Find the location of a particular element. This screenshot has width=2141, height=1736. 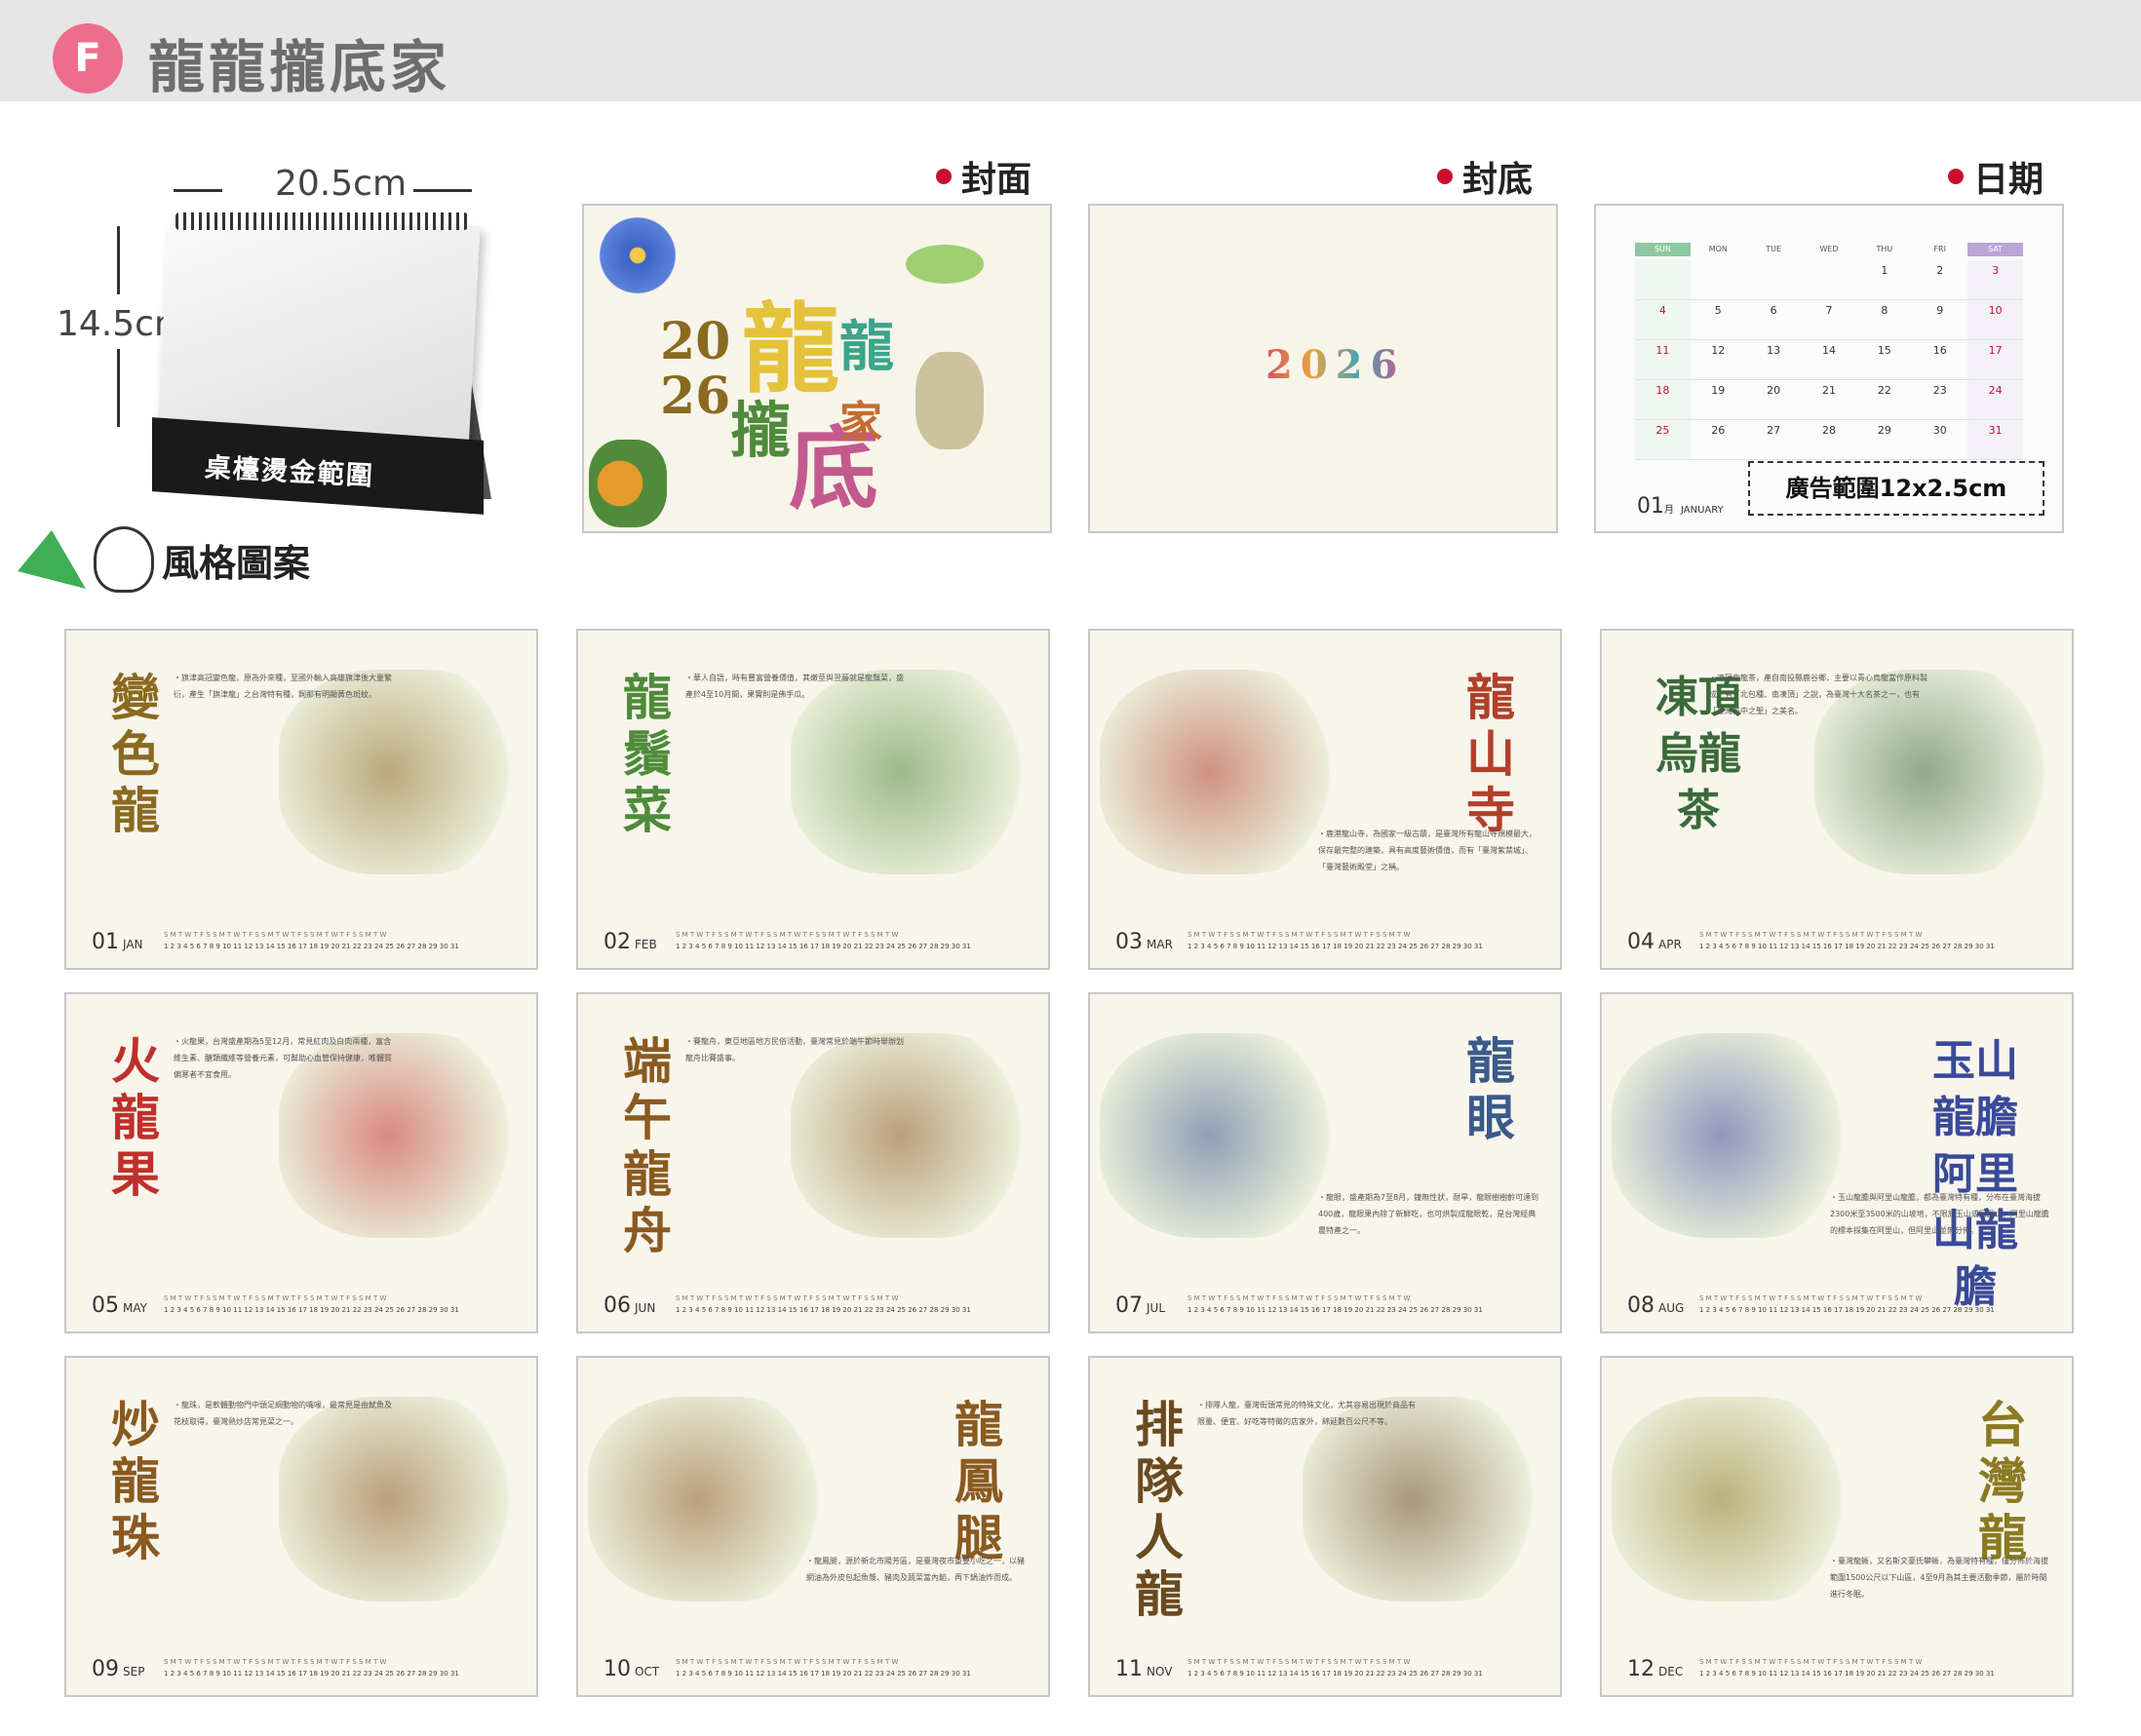

week-row: 18 19 20 21 22 23 24 is located at coordinates (1829, 400).